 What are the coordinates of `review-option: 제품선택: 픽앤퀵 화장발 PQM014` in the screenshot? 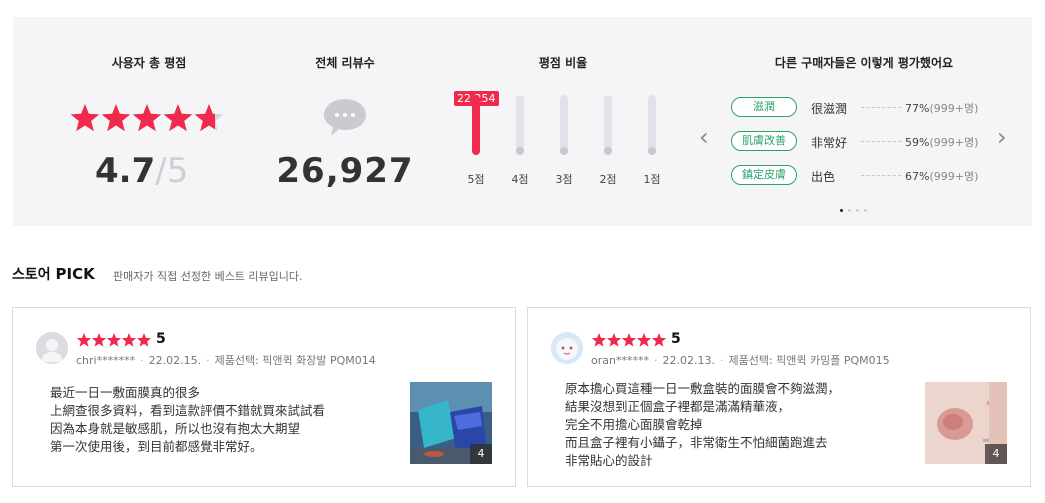 It's located at (295, 360).